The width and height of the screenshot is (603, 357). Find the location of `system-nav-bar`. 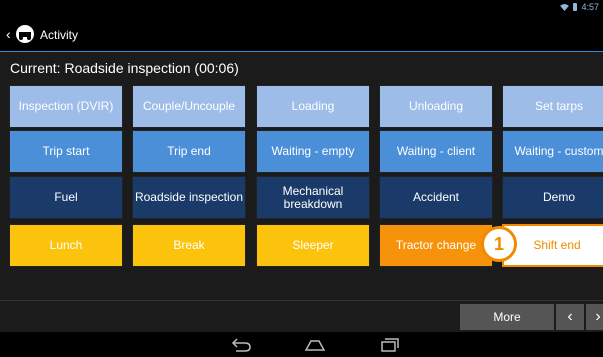

system-nav-bar is located at coordinates (301, 344).